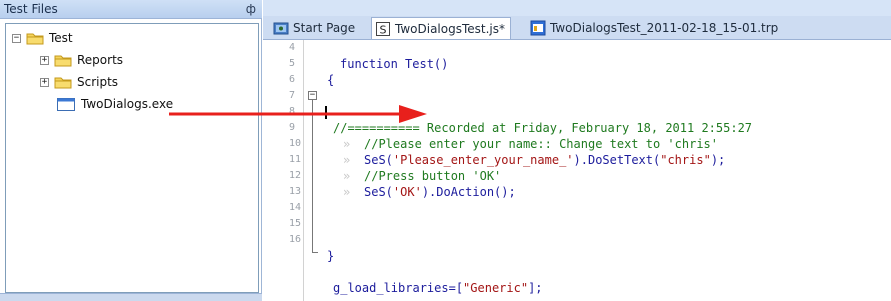 This screenshot has height=301, width=891. What do you see at coordinates (617, 160) in the screenshot?
I see `code-token: ).DoSetText(` at bounding box center [617, 160].